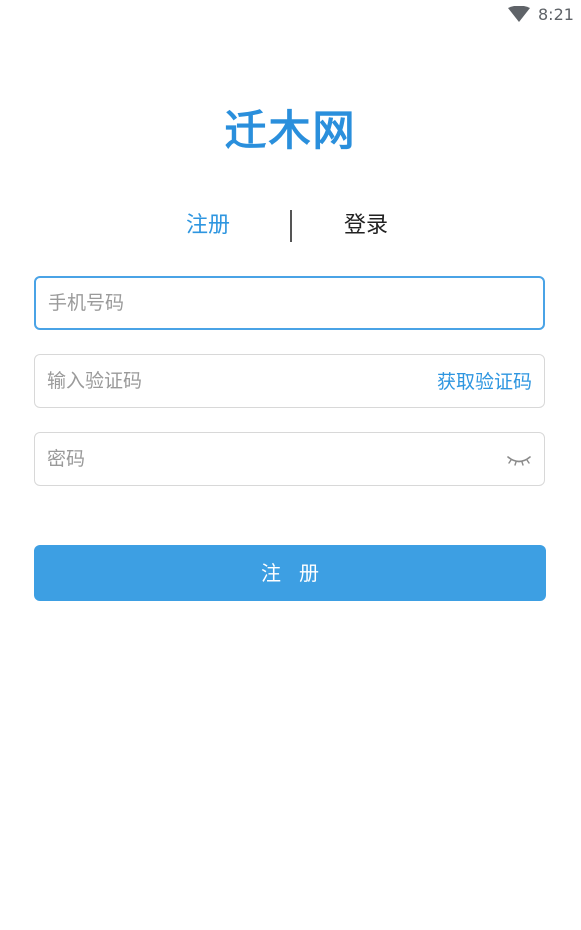 The width and height of the screenshot is (581, 930). I want to click on verification-code-field: 获取验证码, so click(289, 381).